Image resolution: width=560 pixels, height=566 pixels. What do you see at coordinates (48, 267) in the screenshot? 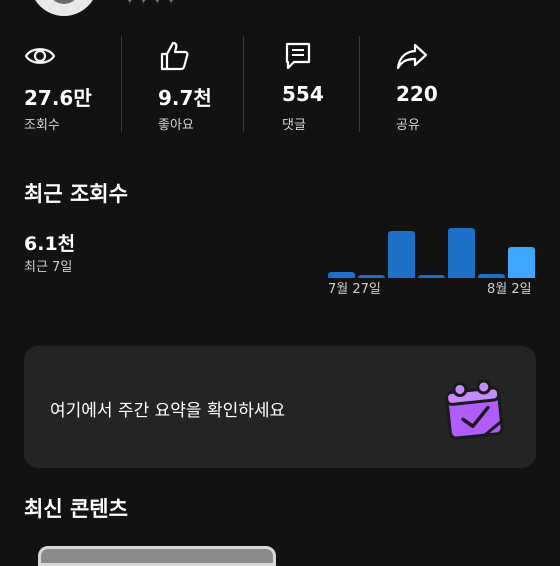
I see `recent-views-period: 최근 7일` at bounding box center [48, 267].